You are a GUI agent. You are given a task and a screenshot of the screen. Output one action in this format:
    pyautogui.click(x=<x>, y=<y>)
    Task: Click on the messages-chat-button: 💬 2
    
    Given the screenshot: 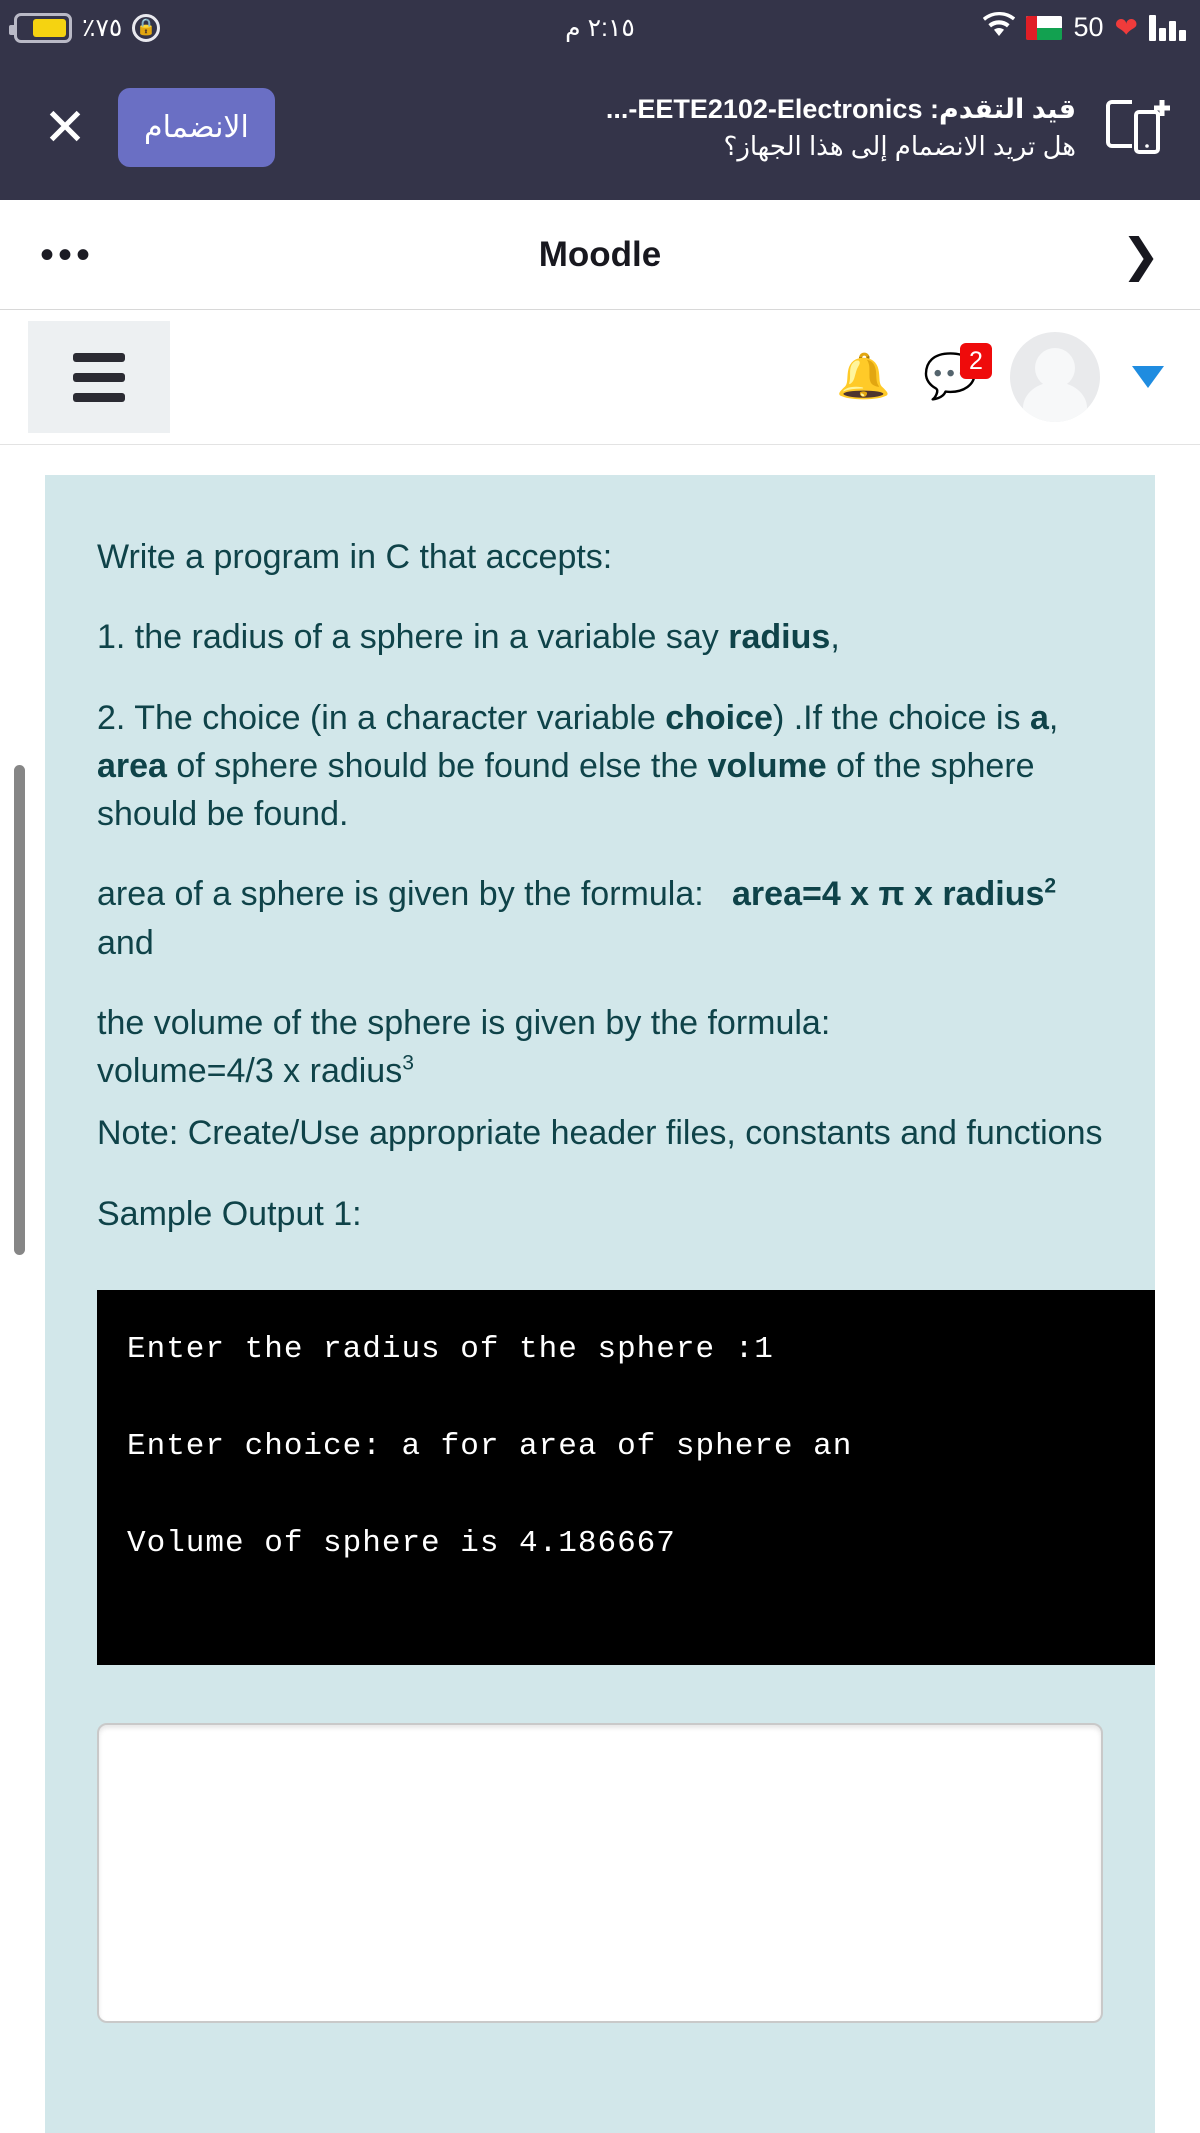 What is the action you would take?
    pyautogui.click(x=957, y=371)
    